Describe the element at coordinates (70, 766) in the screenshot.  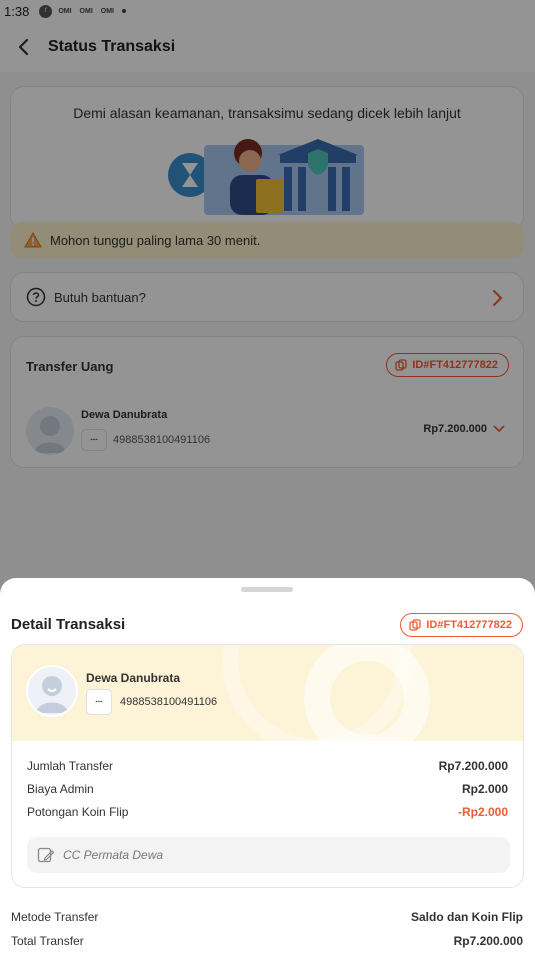
I see `detail-row-label: Jumlah Transfer` at that location.